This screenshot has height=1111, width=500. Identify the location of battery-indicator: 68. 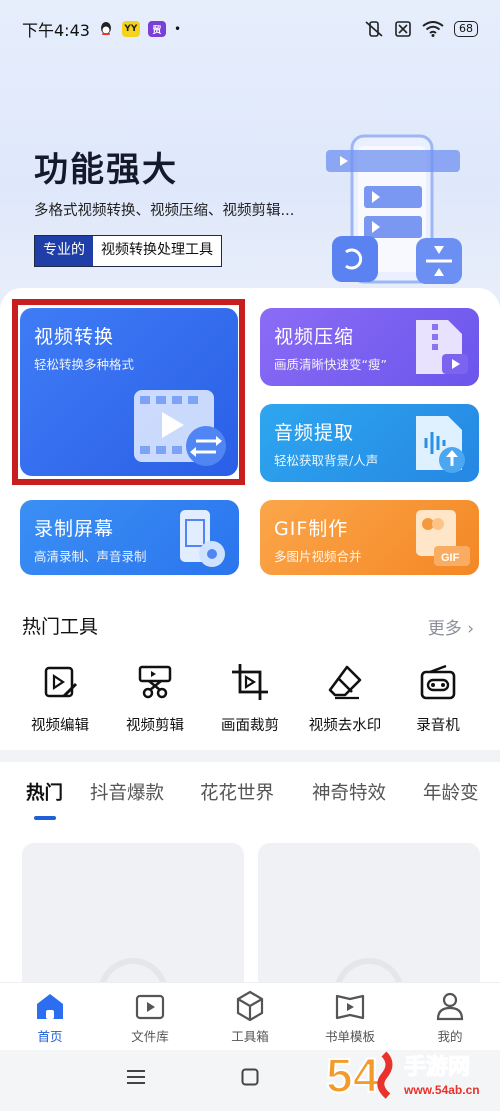
(466, 29).